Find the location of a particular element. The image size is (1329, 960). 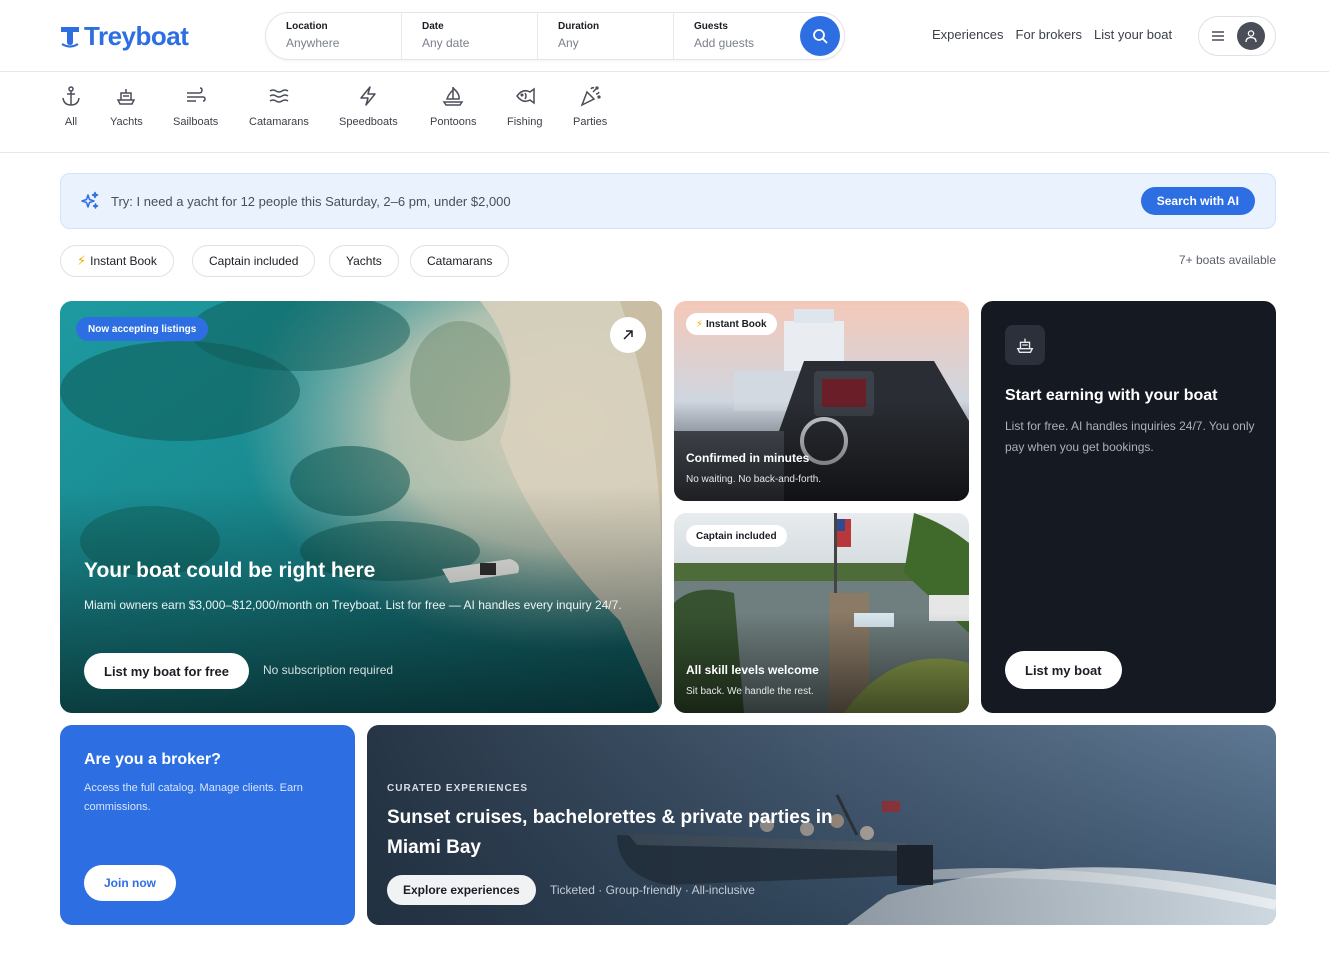

location-label: Location is located at coordinates (307, 26).